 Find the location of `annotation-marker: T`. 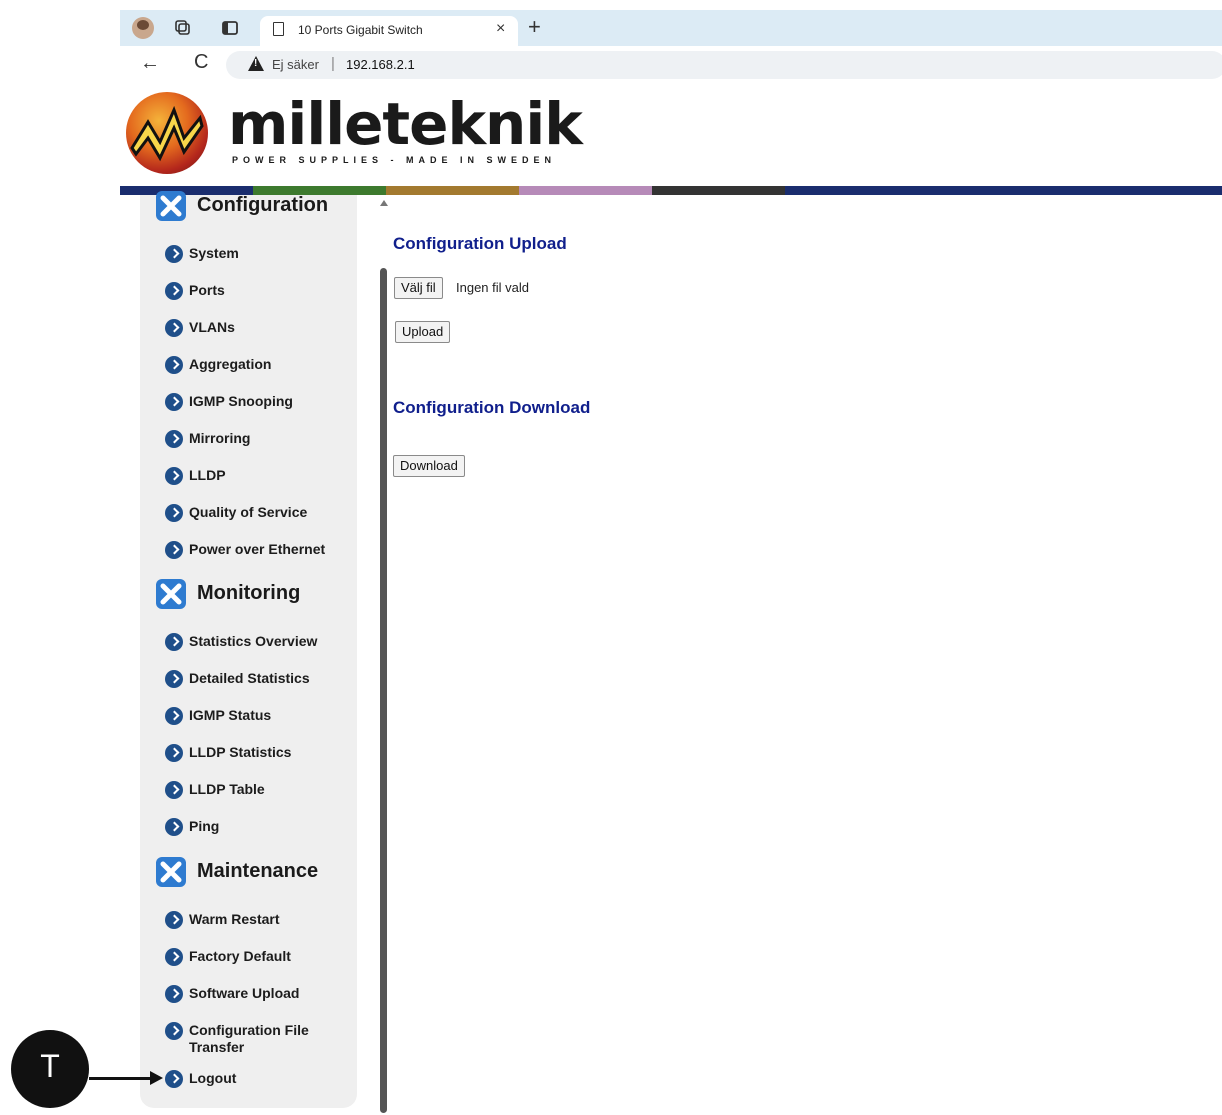

annotation-marker: T is located at coordinates (50, 1069).